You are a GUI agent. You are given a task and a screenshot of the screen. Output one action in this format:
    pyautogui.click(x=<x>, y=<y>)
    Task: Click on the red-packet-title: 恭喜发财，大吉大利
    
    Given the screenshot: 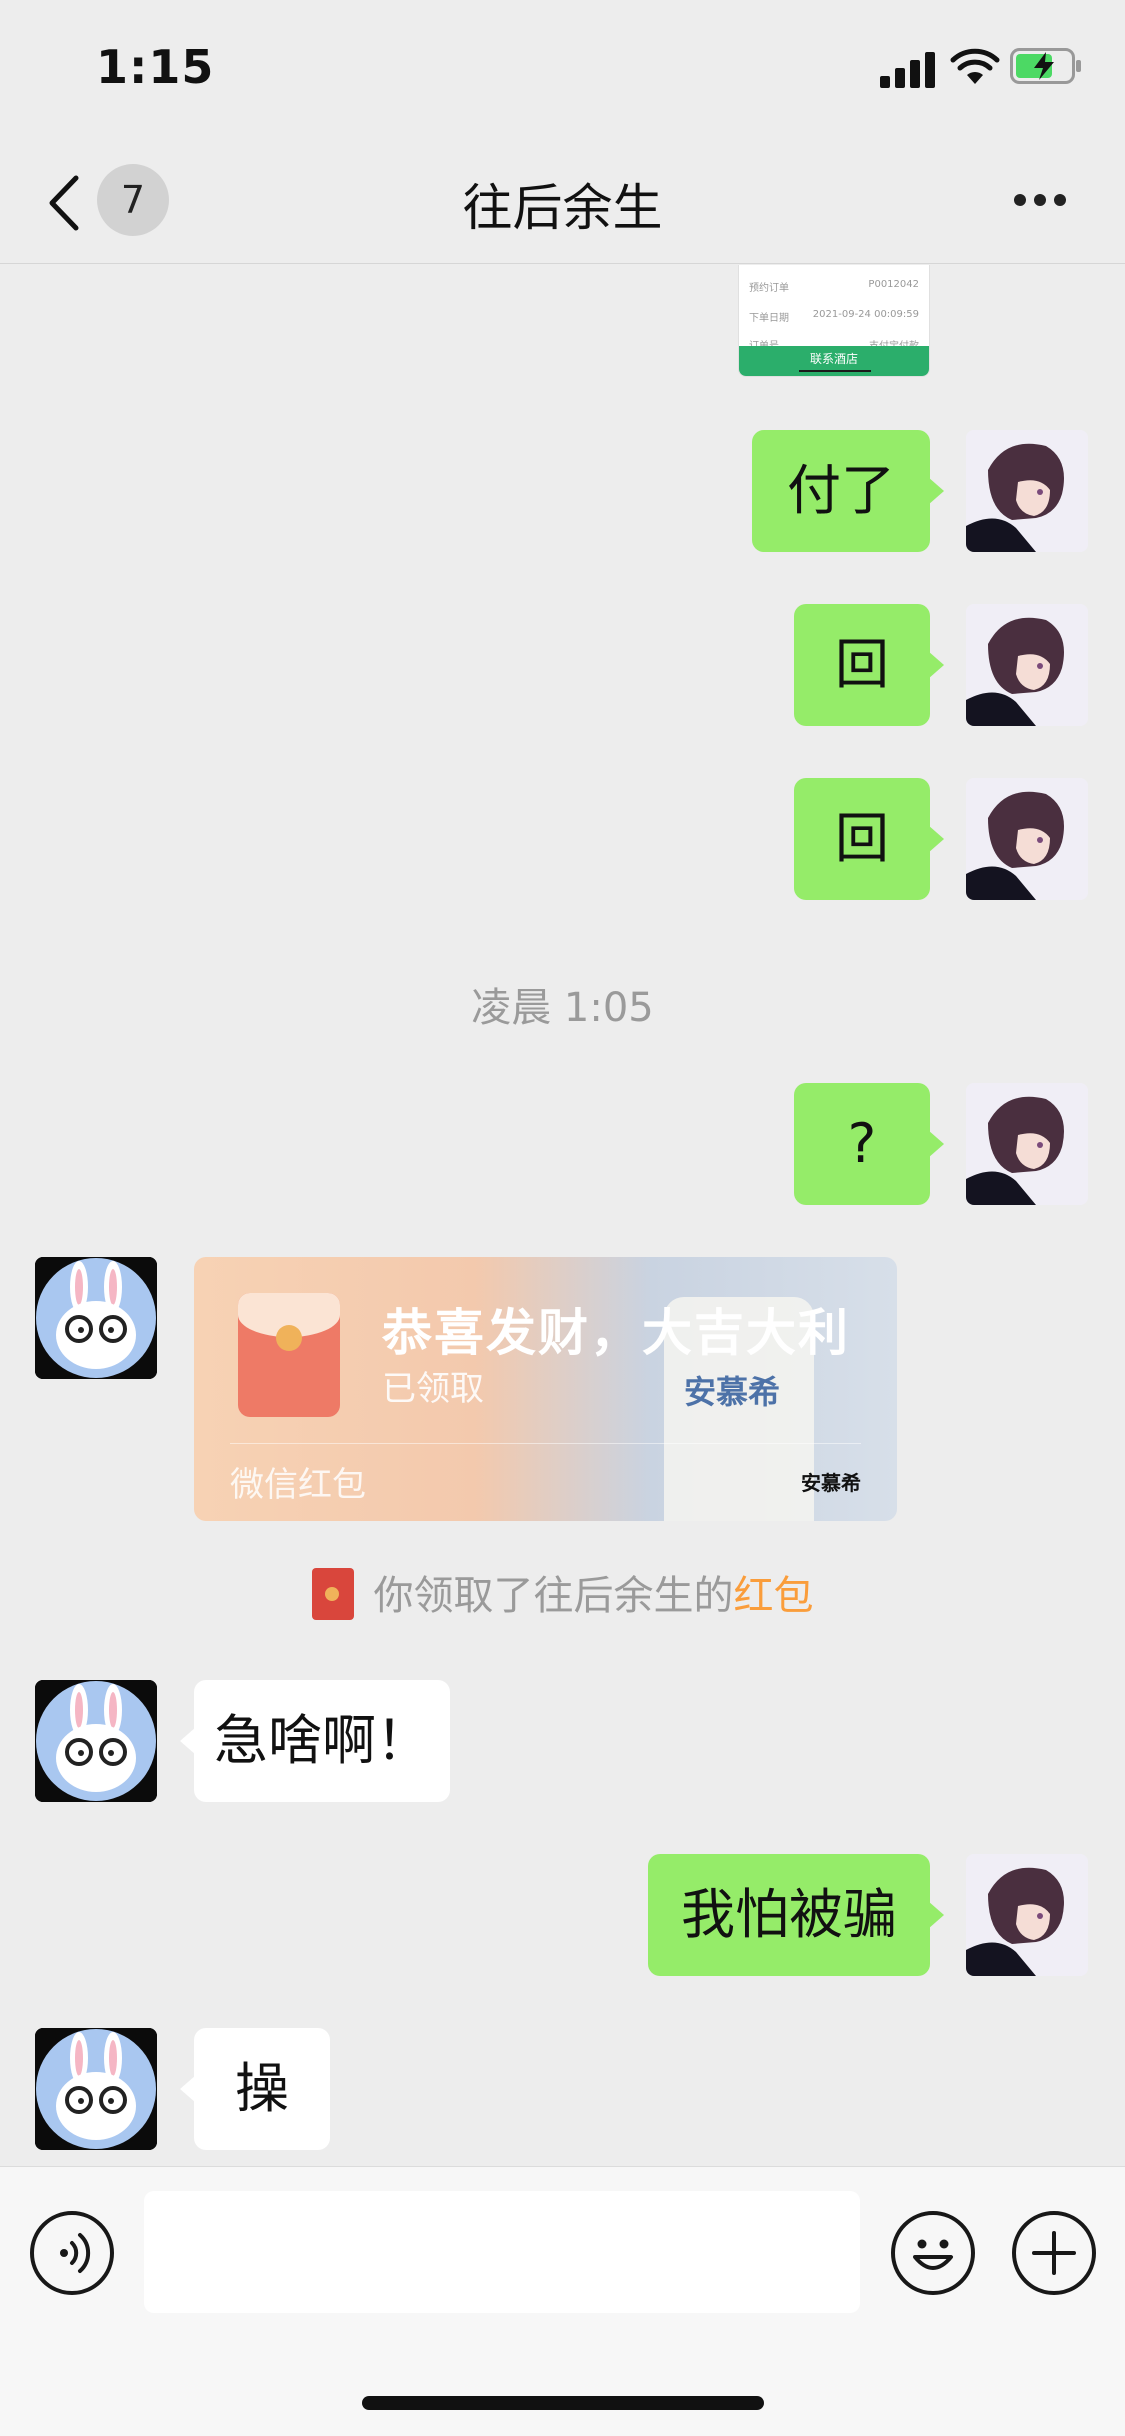 What is the action you would take?
    pyautogui.click(x=616, y=1333)
    